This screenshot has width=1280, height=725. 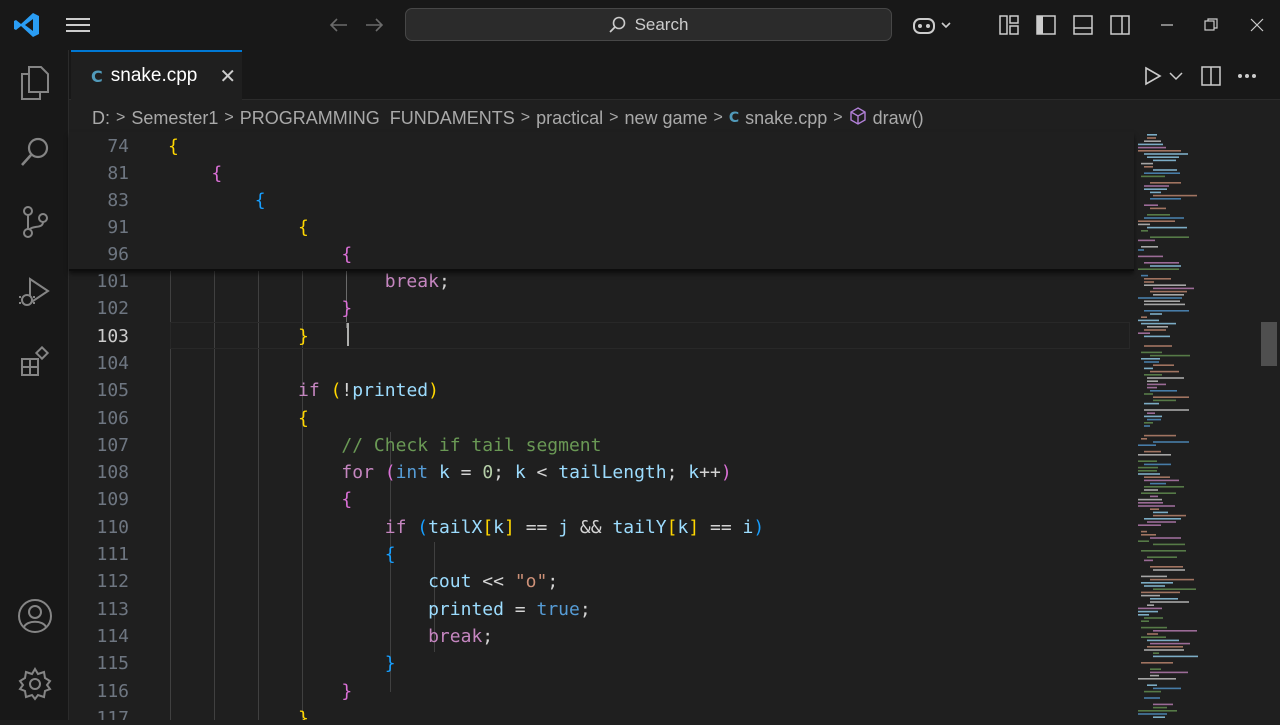 What do you see at coordinates (112, 664) in the screenshot?
I see `line-number: 115` at bounding box center [112, 664].